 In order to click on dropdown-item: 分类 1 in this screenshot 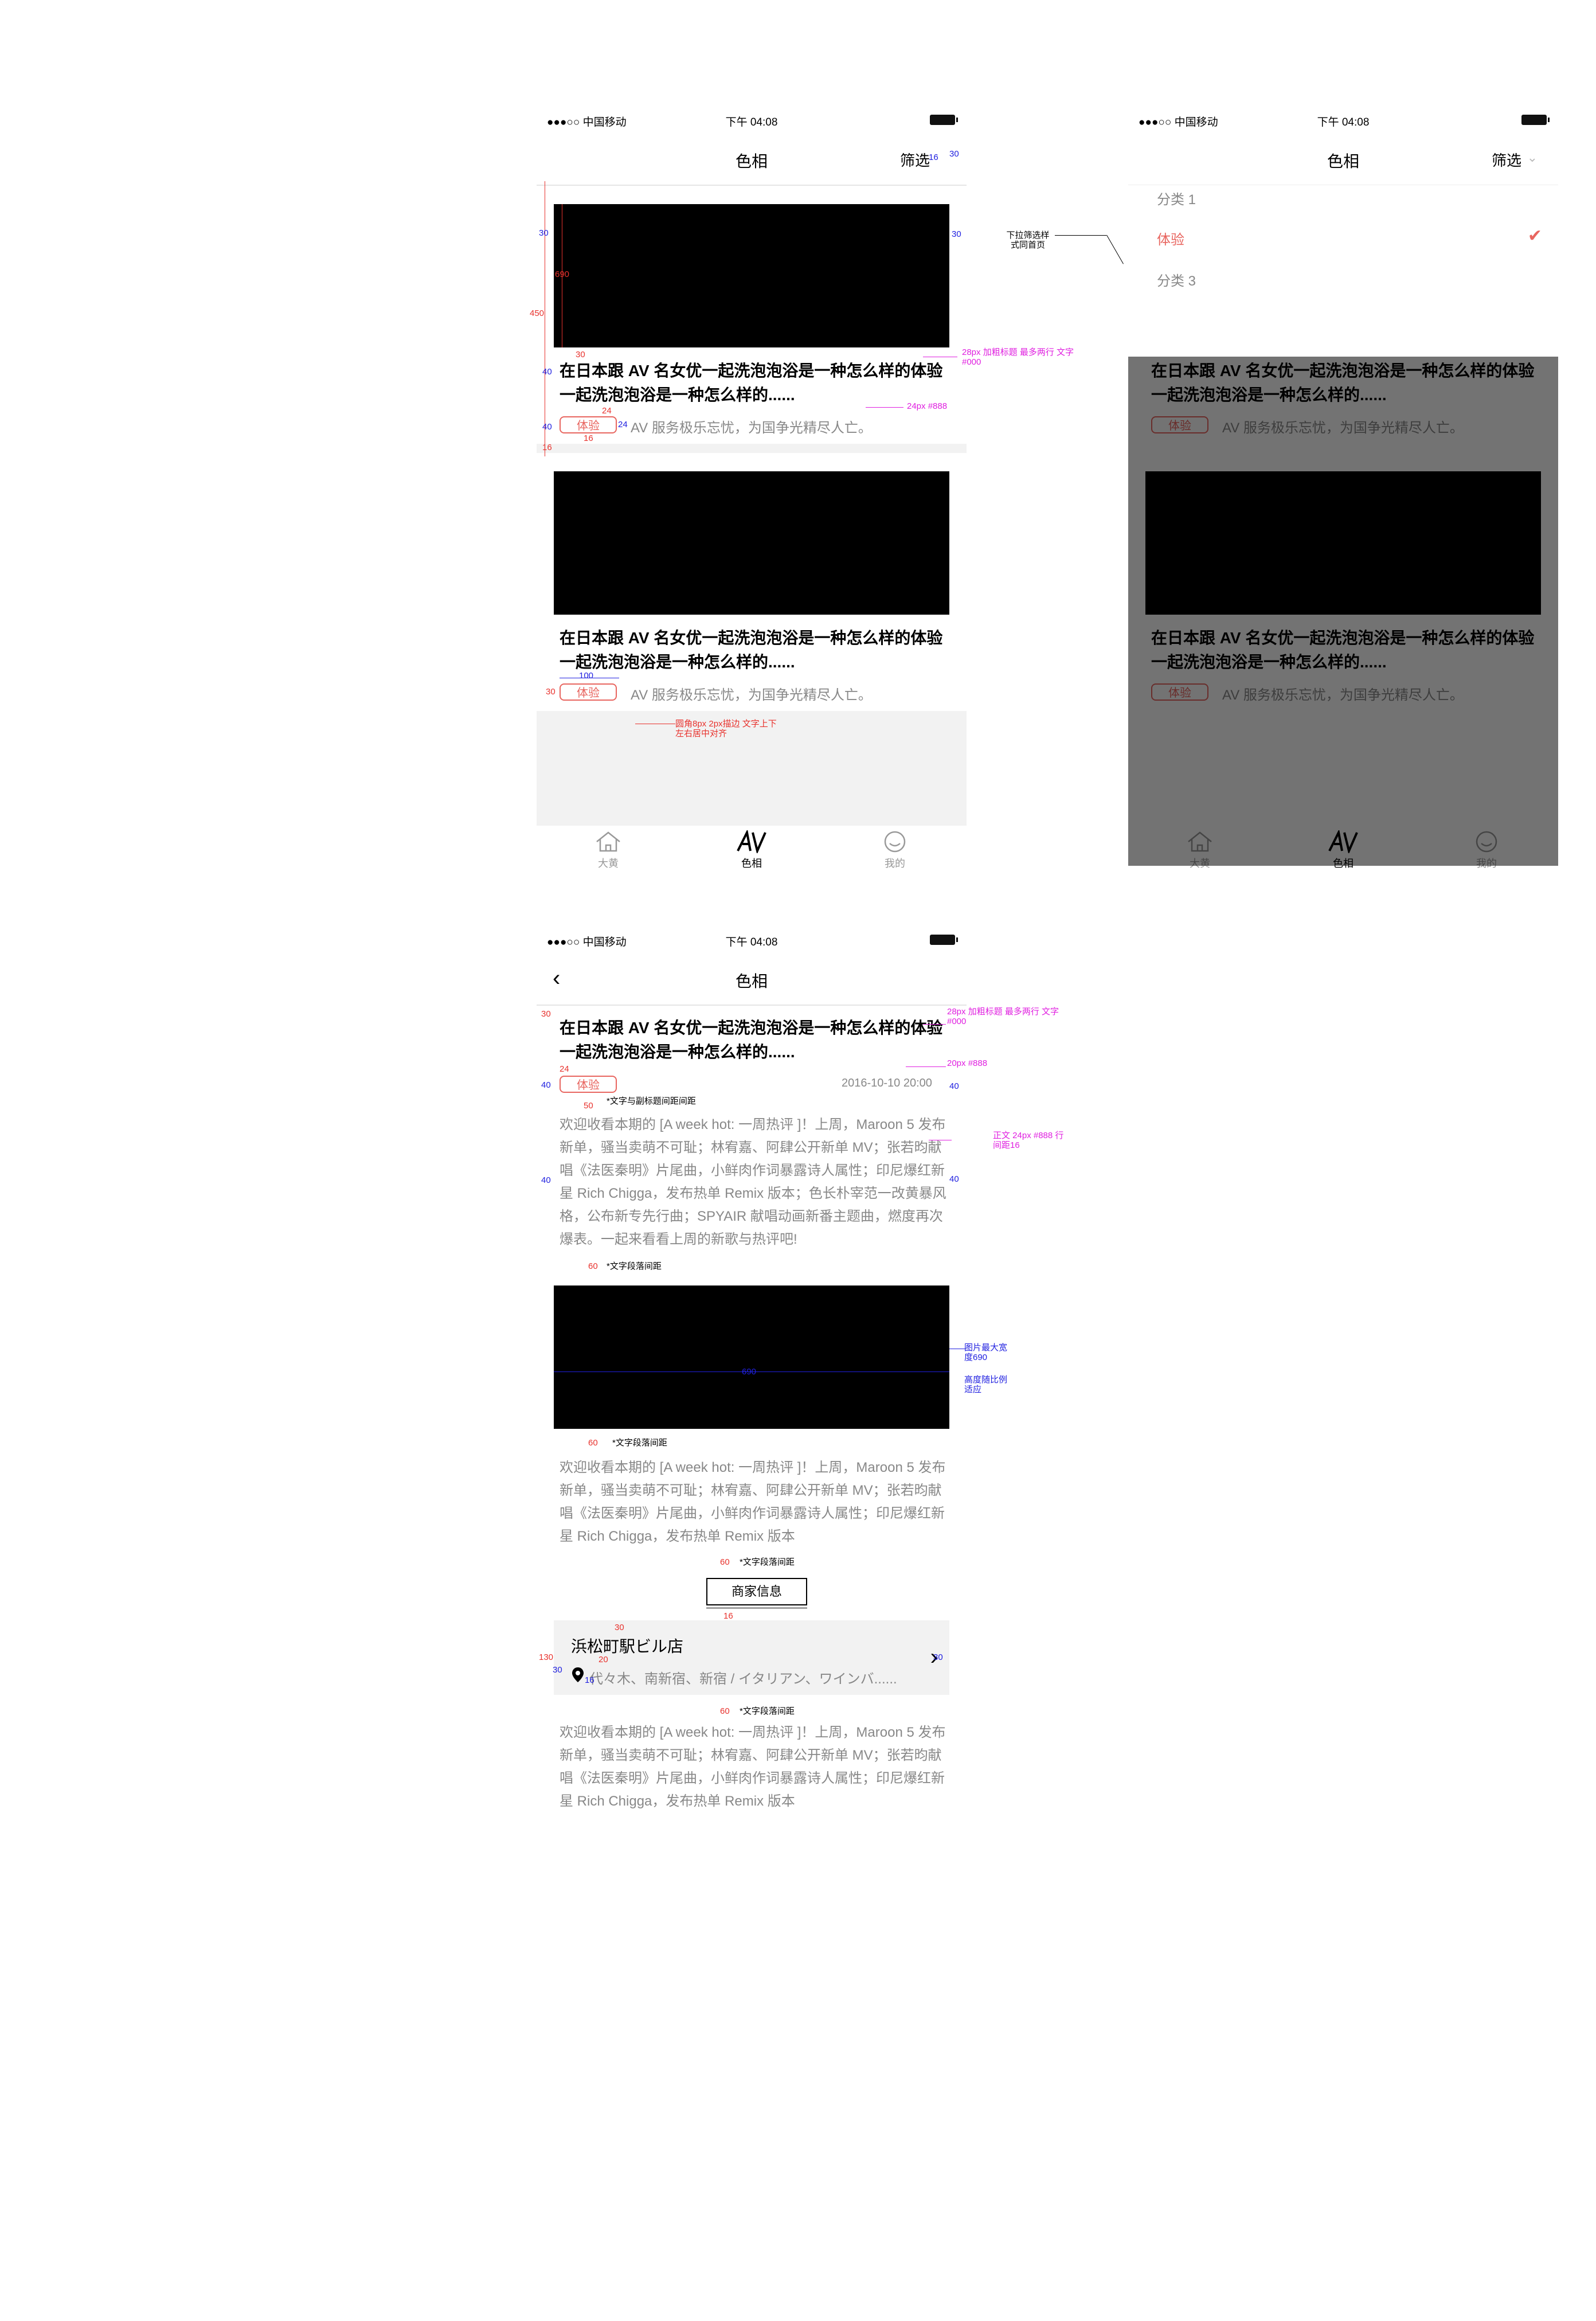, I will do `click(1176, 198)`.